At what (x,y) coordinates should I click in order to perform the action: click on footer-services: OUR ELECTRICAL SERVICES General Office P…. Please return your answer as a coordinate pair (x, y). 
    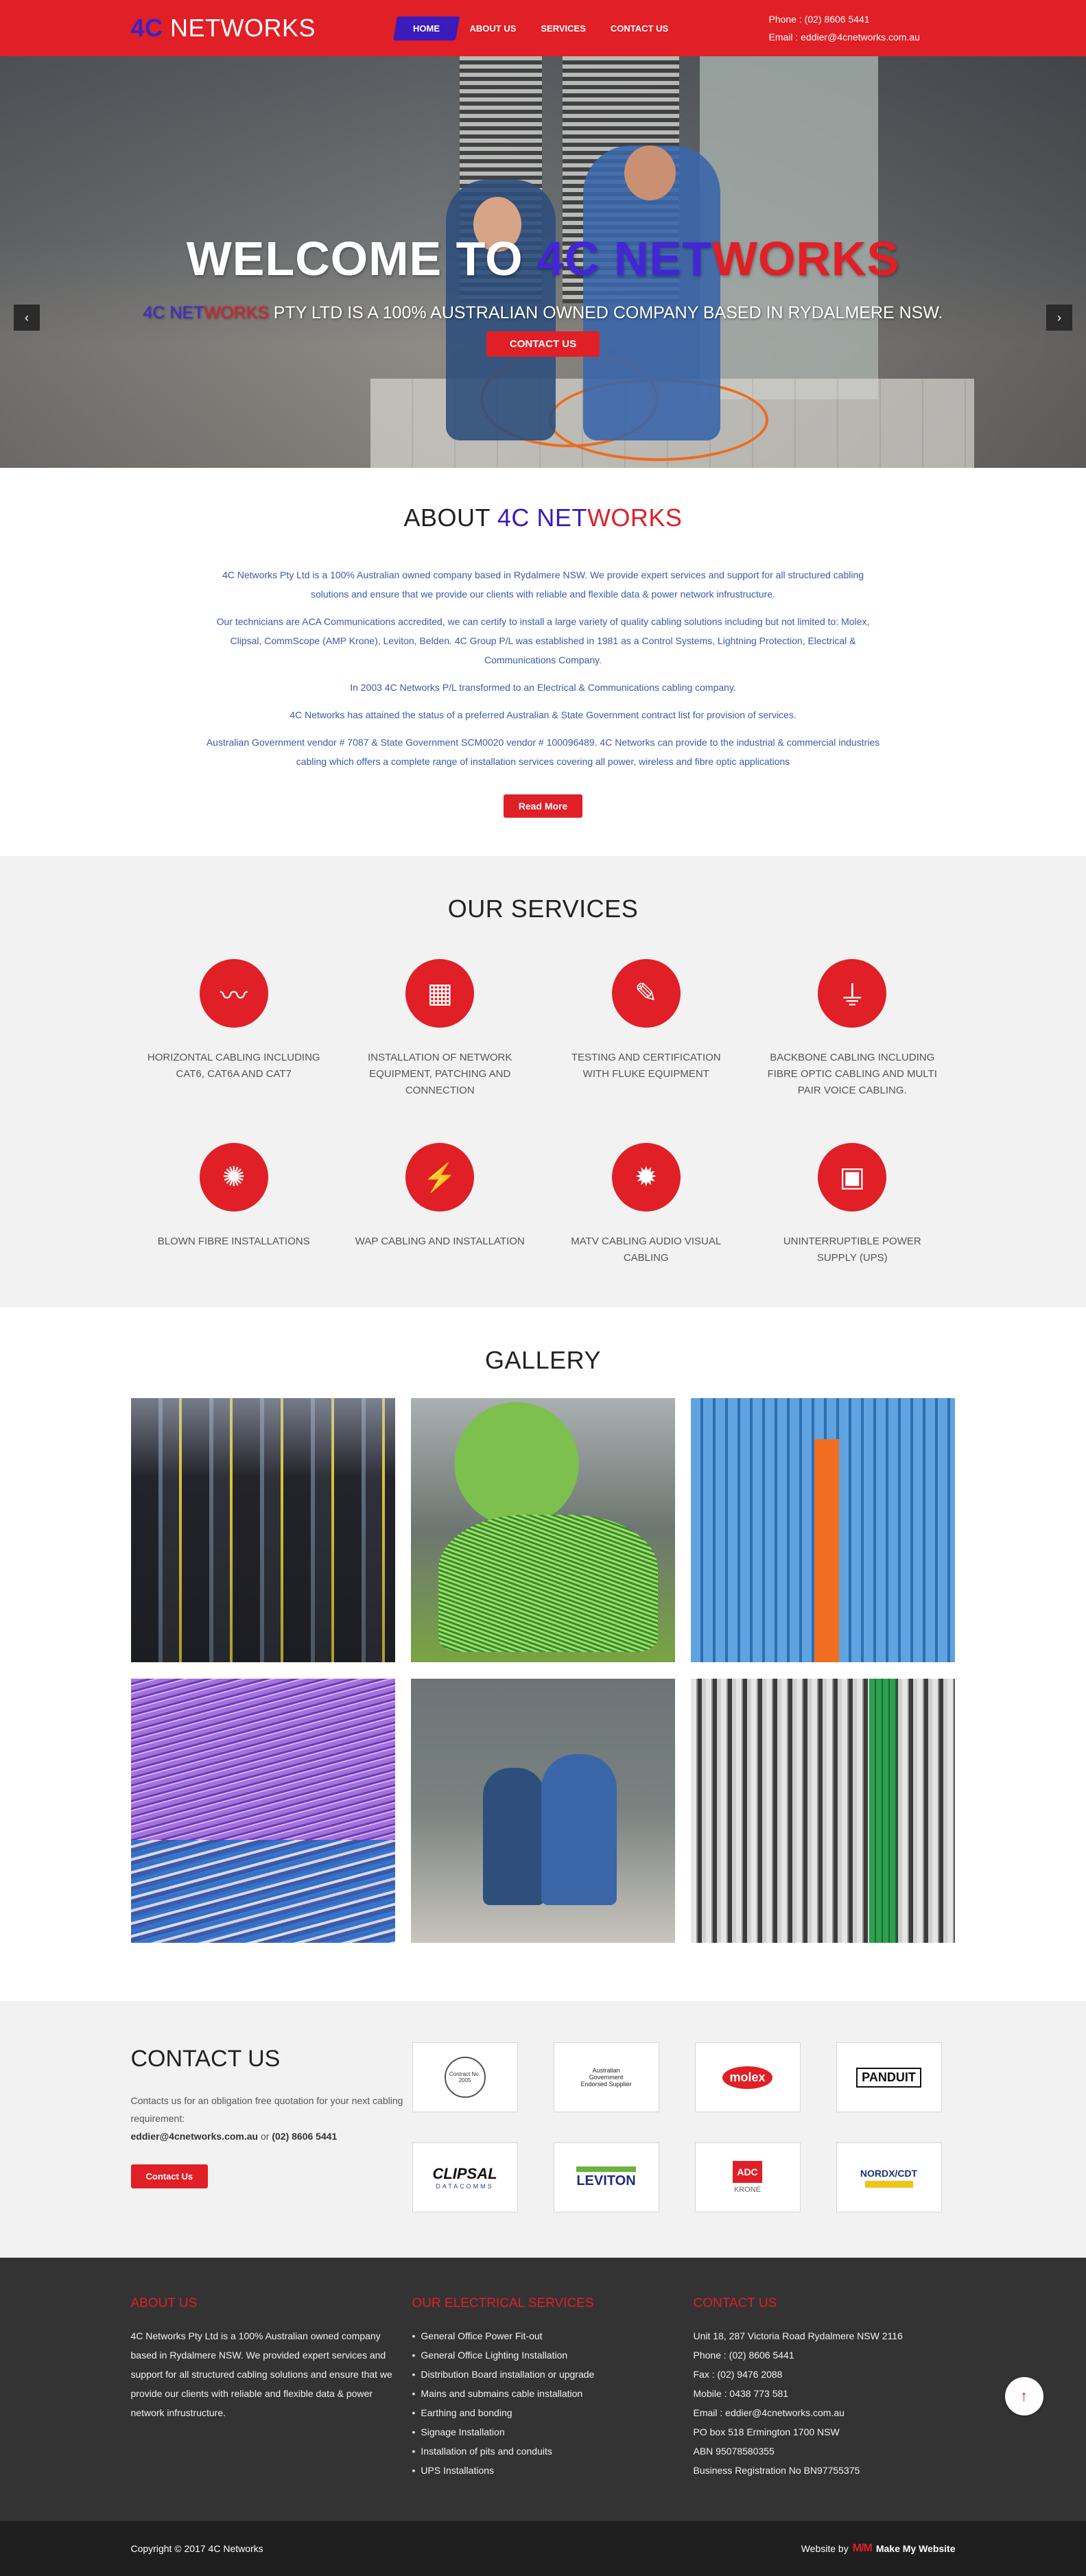
    Looking at the image, I should click on (553, 2388).